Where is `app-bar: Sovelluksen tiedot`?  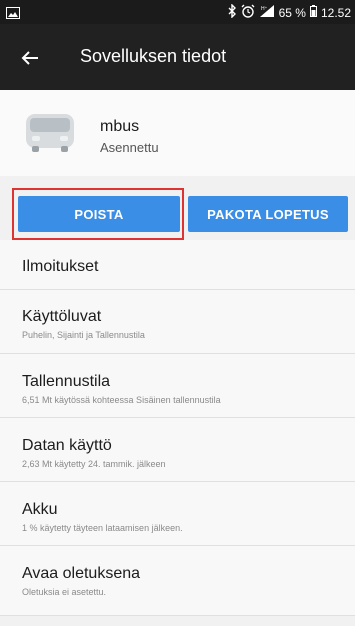
app-bar: Sovelluksen tiedot is located at coordinates (177, 57).